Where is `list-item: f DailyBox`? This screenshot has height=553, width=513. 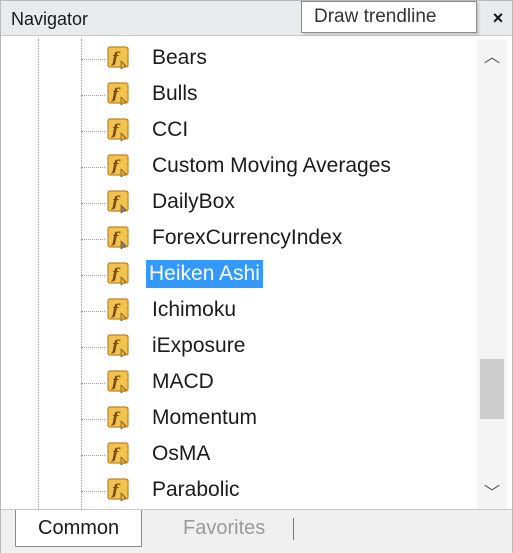 list-item: f DailyBox is located at coordinates (276, 202).